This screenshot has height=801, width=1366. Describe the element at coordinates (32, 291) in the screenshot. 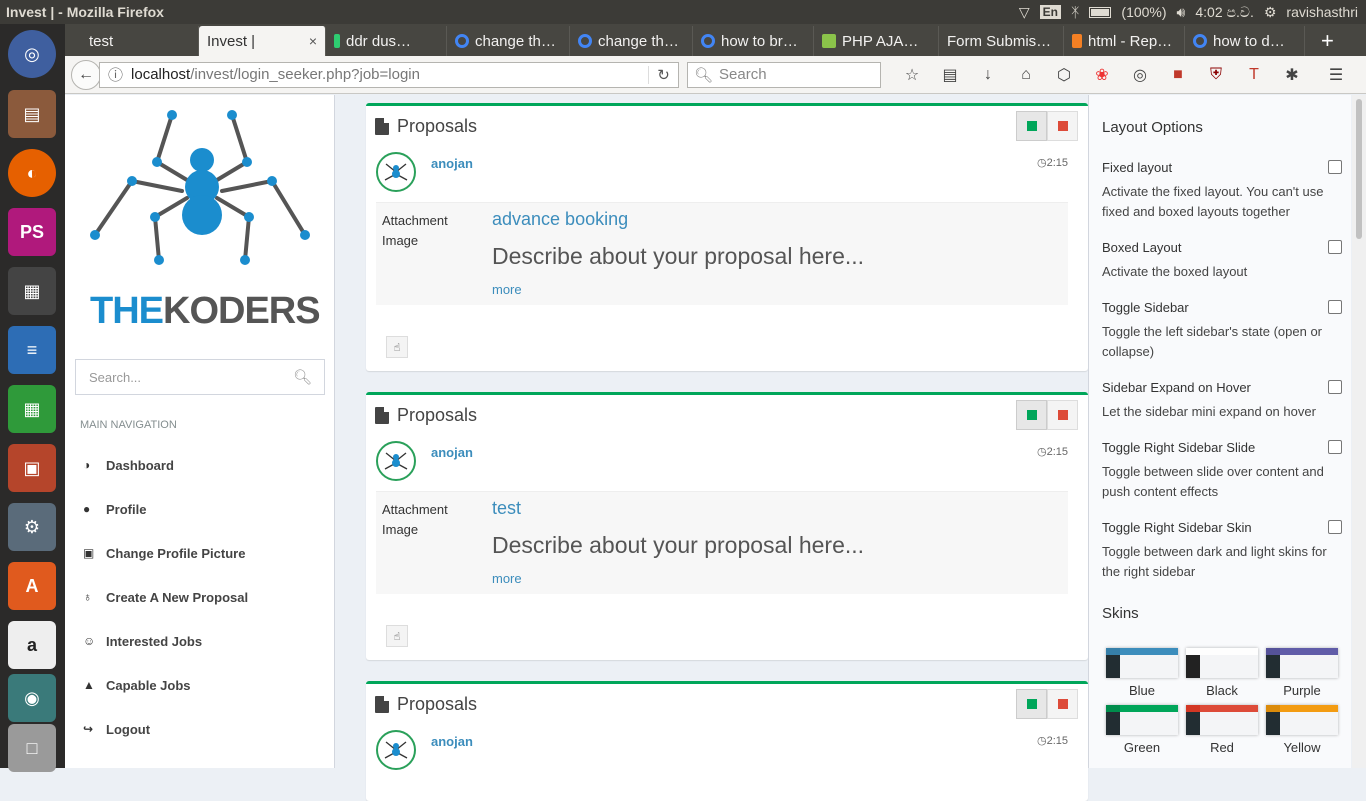

I see `video-editor-icon: ▦` at that location.